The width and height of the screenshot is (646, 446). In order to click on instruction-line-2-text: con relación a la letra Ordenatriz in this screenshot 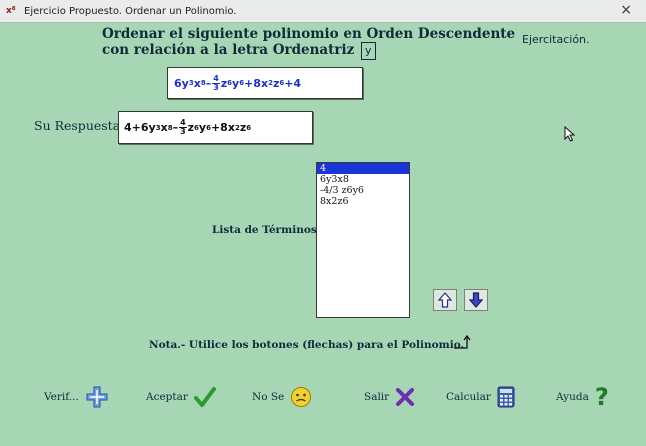, I will do `click(228, 50)`.